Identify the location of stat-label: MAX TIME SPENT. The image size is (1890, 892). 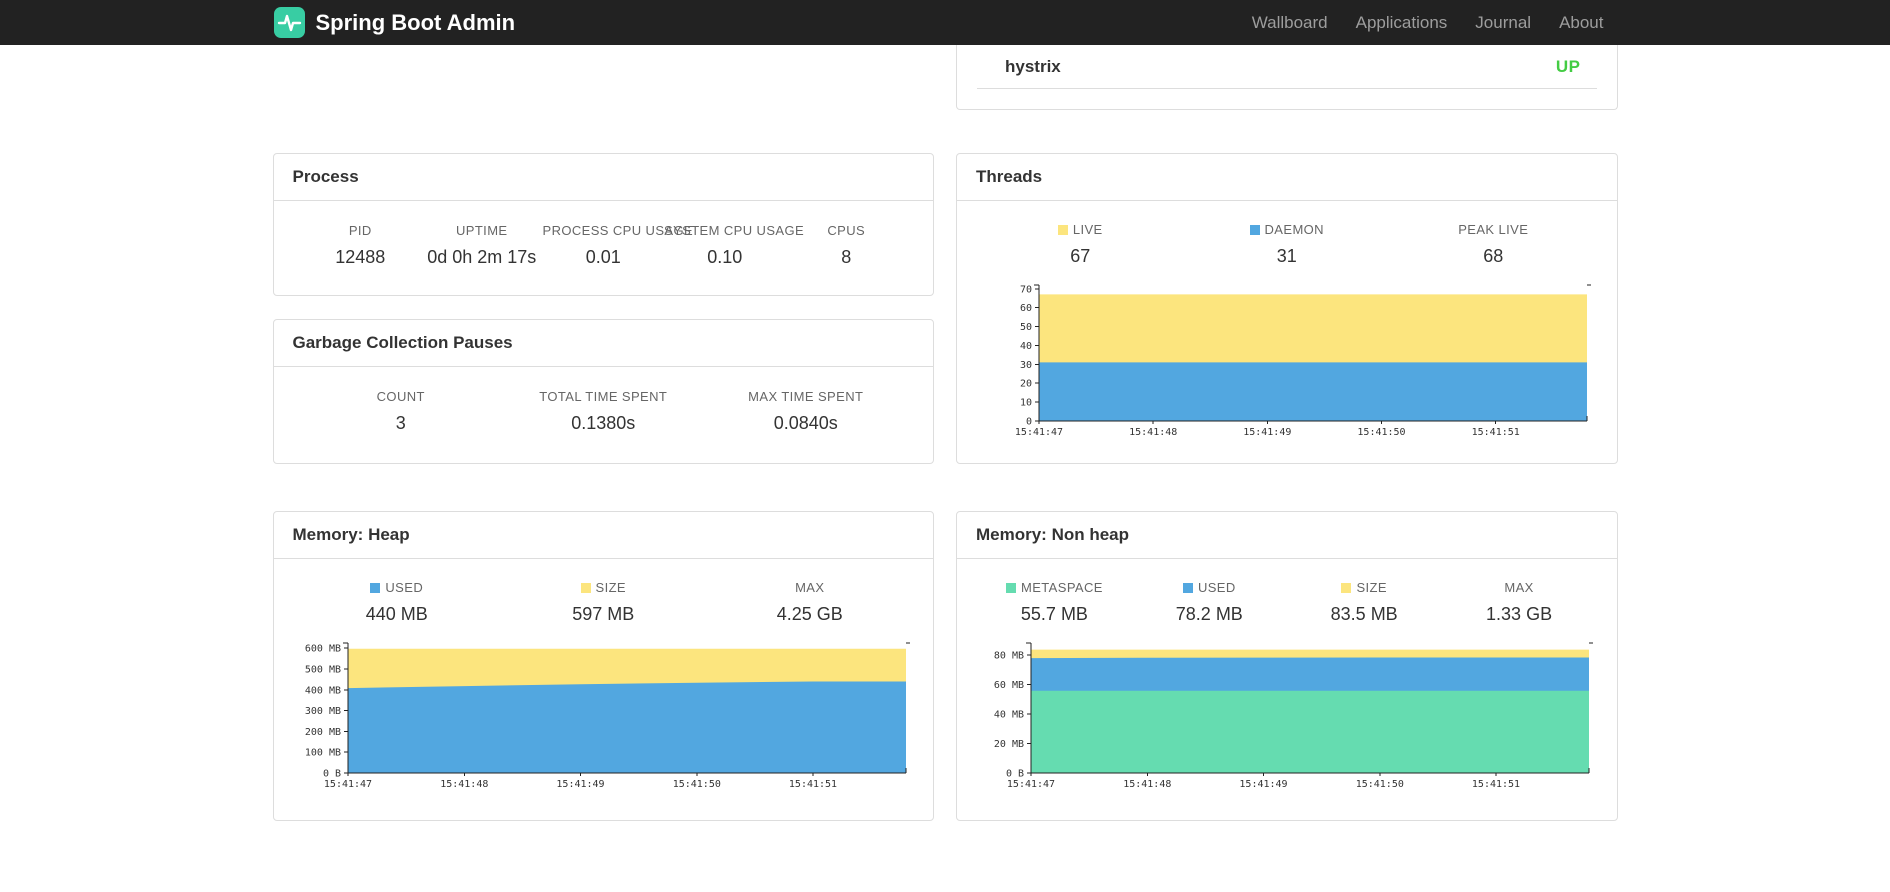
(806, 396).